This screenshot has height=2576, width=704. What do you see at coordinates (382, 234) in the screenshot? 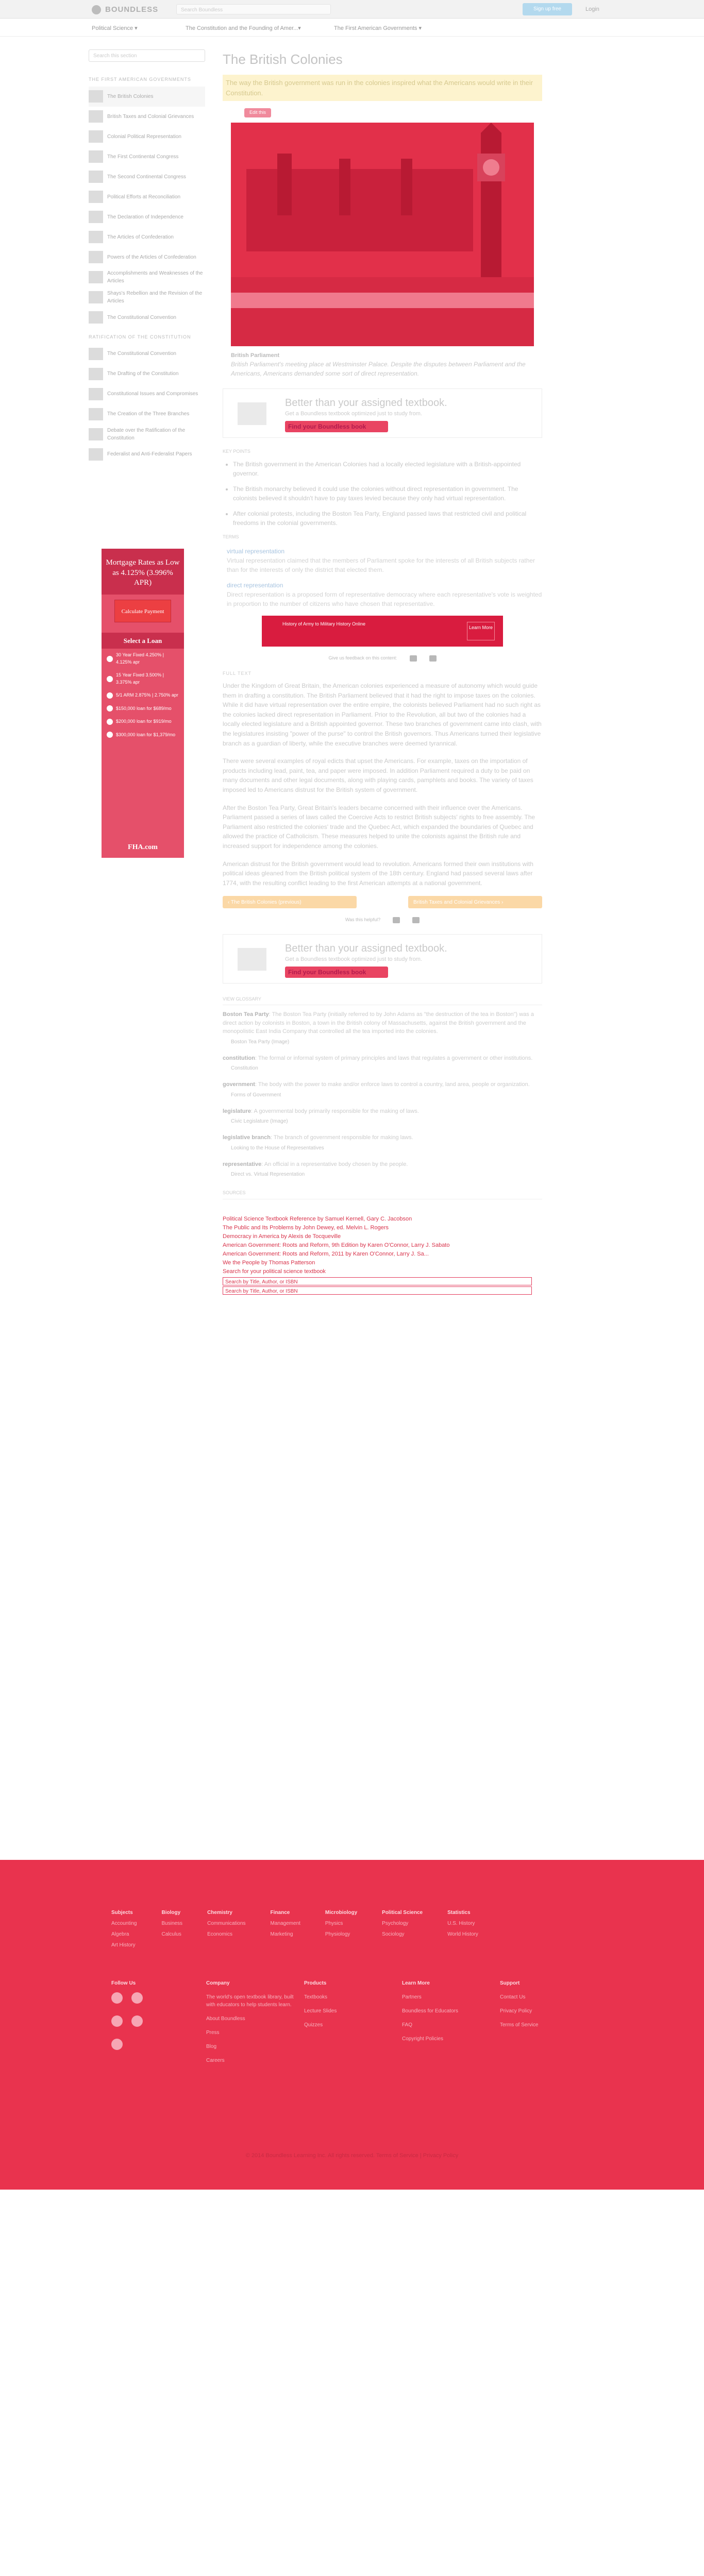
I see `parliament-image` at bounding box center [382, 234].